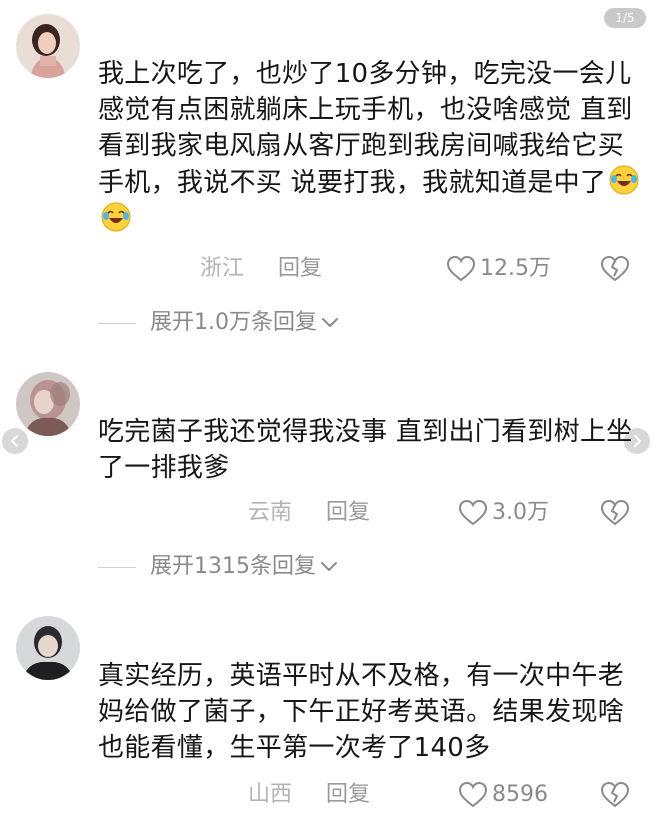  What do you see at coordinates (520, 794) in the screenshot?
I see `like-count: 8596` at bounding box center [520, 794].